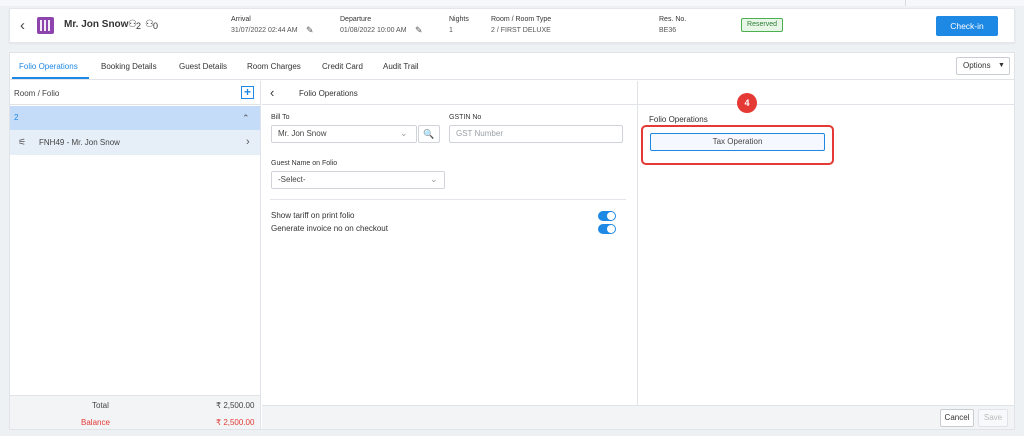 The image size is (1024, 436). What do you see at coordinates (673, 19) in the screenshot?
I see `res-no-label: Res. No.` at bounding box center [673, 19].